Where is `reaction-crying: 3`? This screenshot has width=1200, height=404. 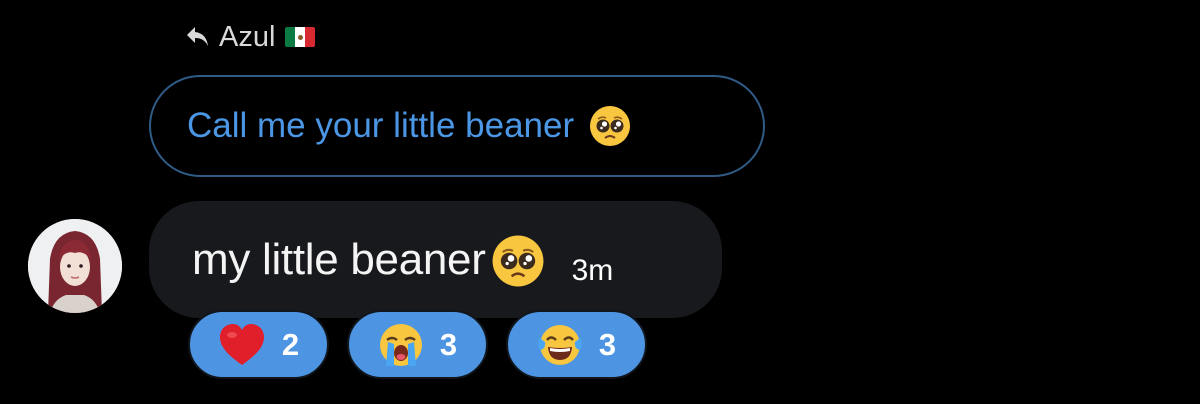
reaction-crying: 3 is located at coordinates (417, 344).